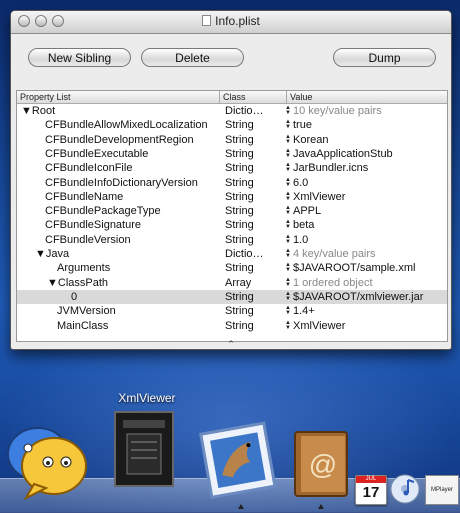  I want to click on row-value: JavaApplicationStub, so click(366, 154).